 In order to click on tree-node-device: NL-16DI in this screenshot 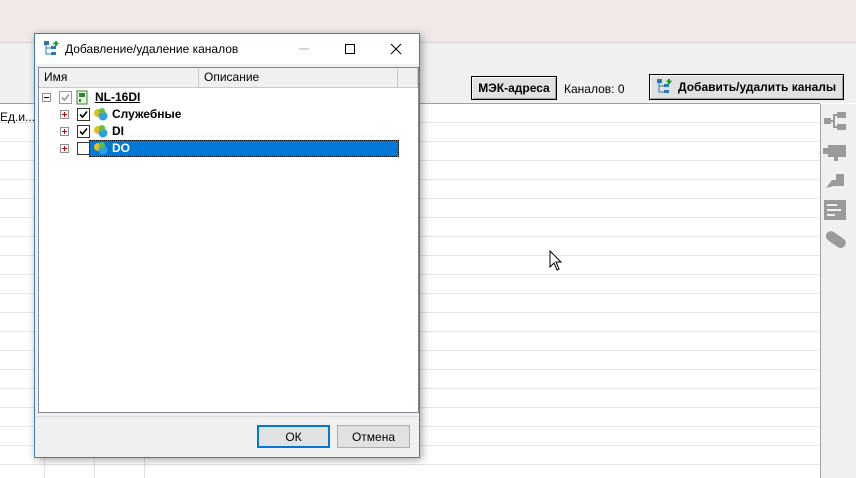, I will do `click(219, 97)`.